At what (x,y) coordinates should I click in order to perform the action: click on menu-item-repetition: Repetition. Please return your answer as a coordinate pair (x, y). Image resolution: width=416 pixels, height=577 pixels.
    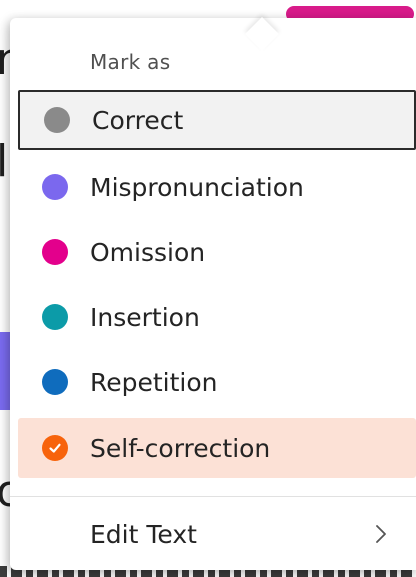
    Looking at the image, I should click on (217, 382).